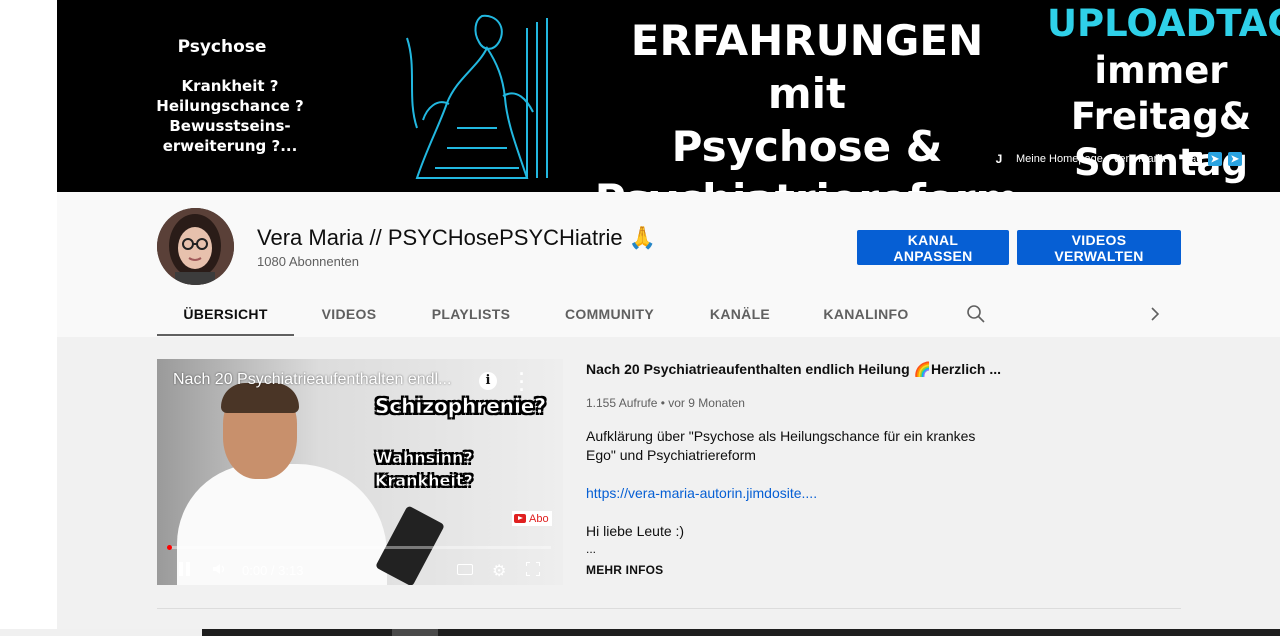 Image resolution: width=1280 pixels, height=636 pixels. What do you see at coordinates (230, 106) in the screenshot?
I see `banner-question-line: Heilungschance ?` at bounding box center [230, 106].